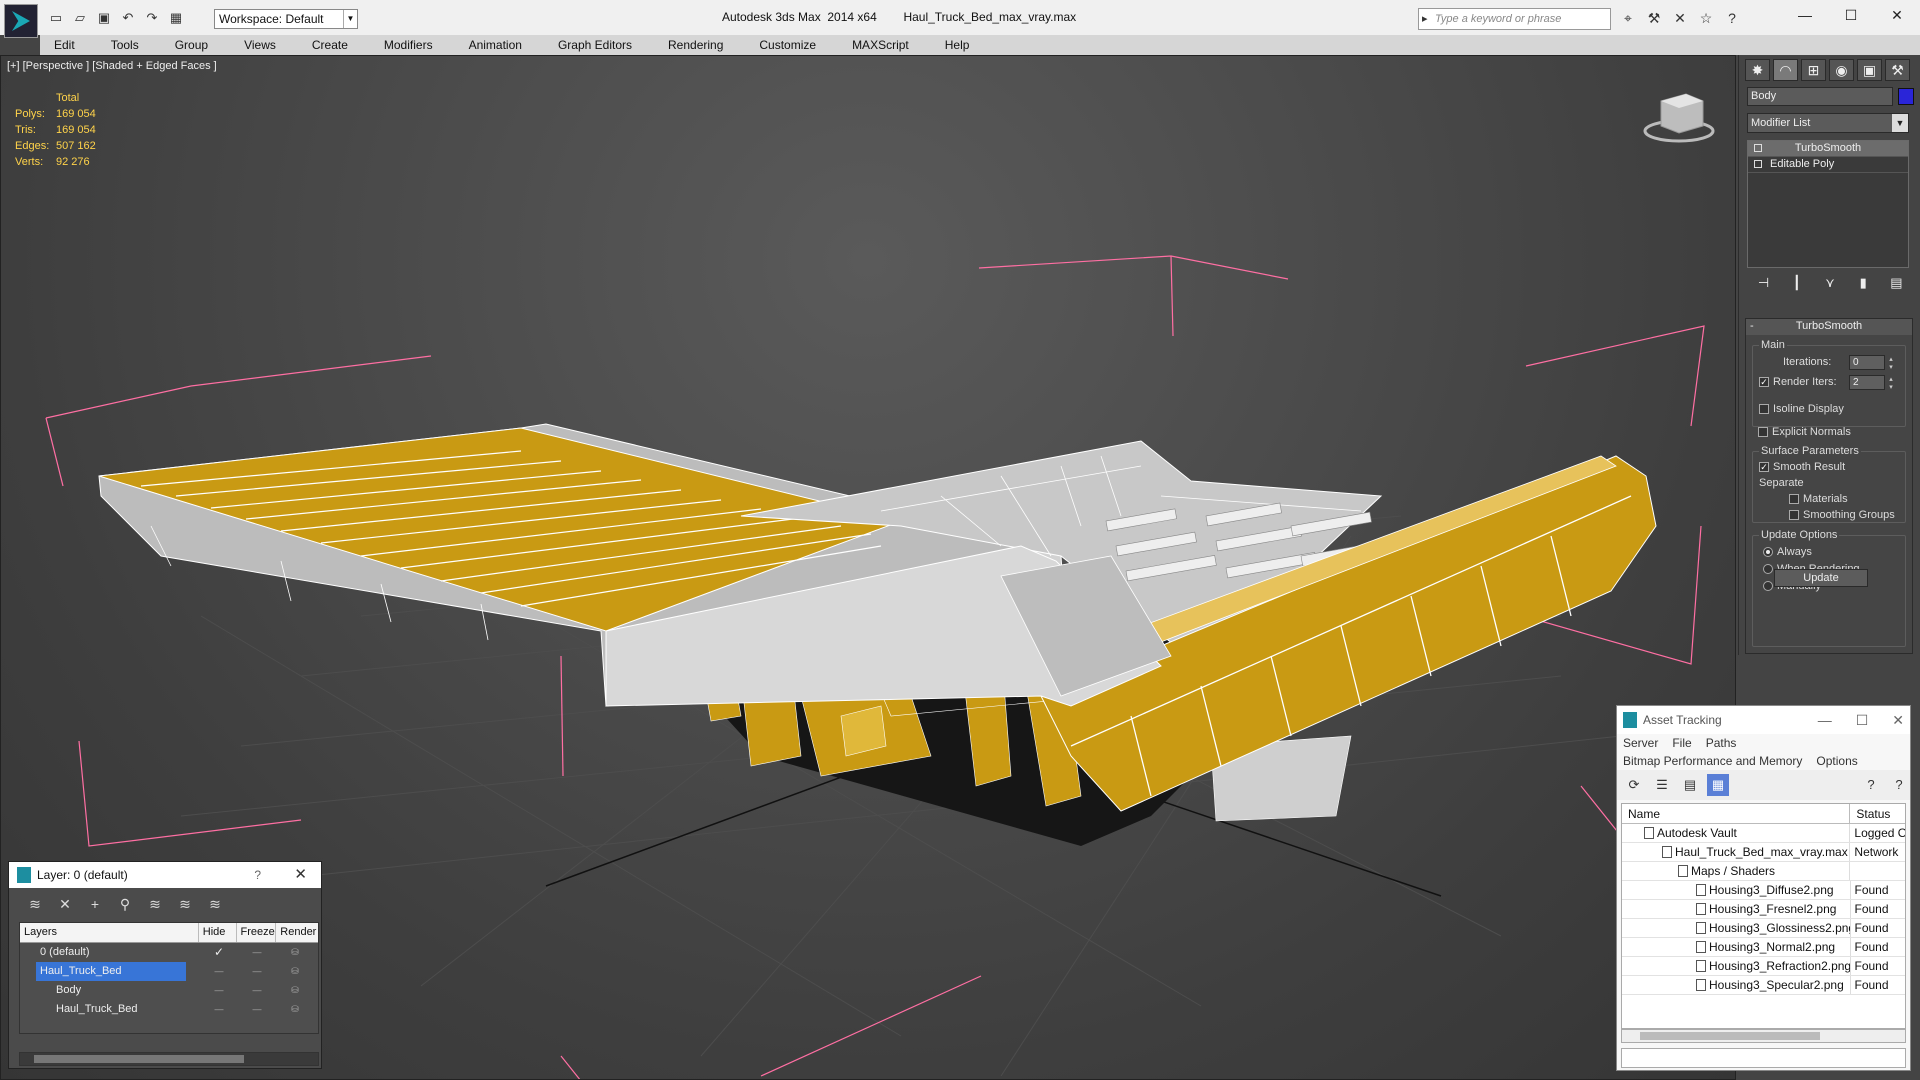 This screenshot has height=1080, width=1920. What do you see at coordinates (109, 932) in the screenshot?
I see `column-layers: Layers` at bounding box center [109, 932].